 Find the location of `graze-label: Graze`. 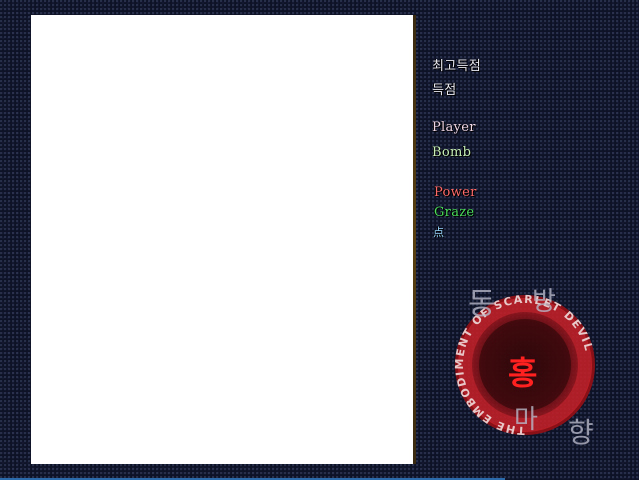

graze-label: Graze is located at coordinates (454, 212).